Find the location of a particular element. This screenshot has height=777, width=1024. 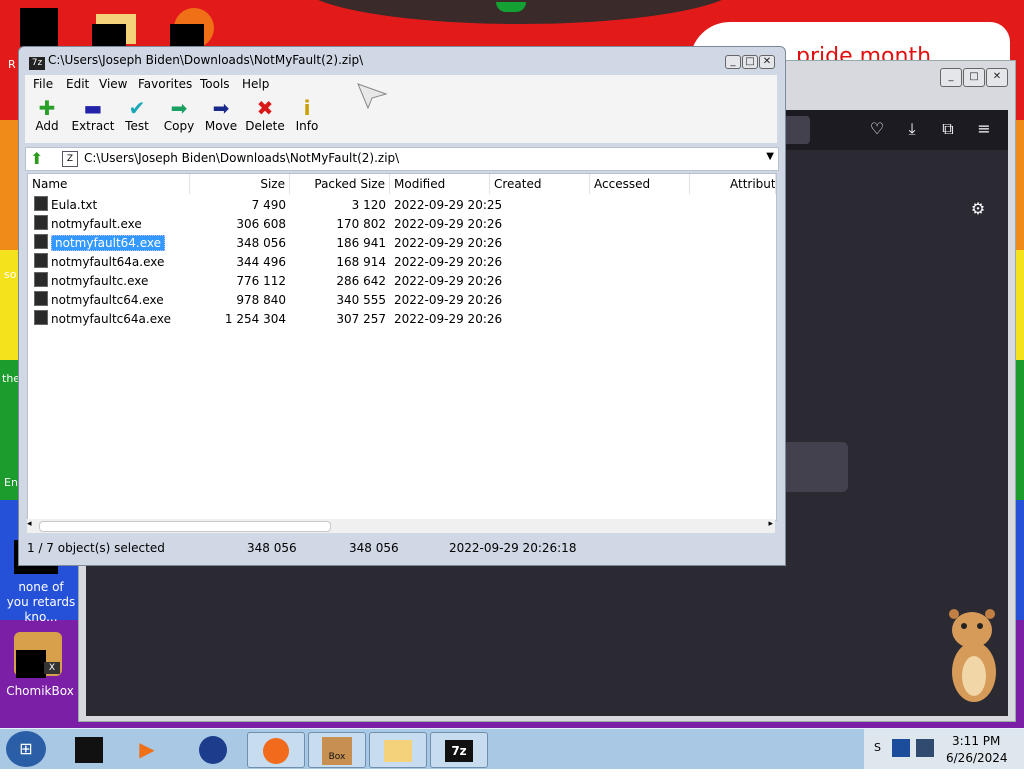

file-name-cell: notmyfault.exe is located at coordinates (88, 224).